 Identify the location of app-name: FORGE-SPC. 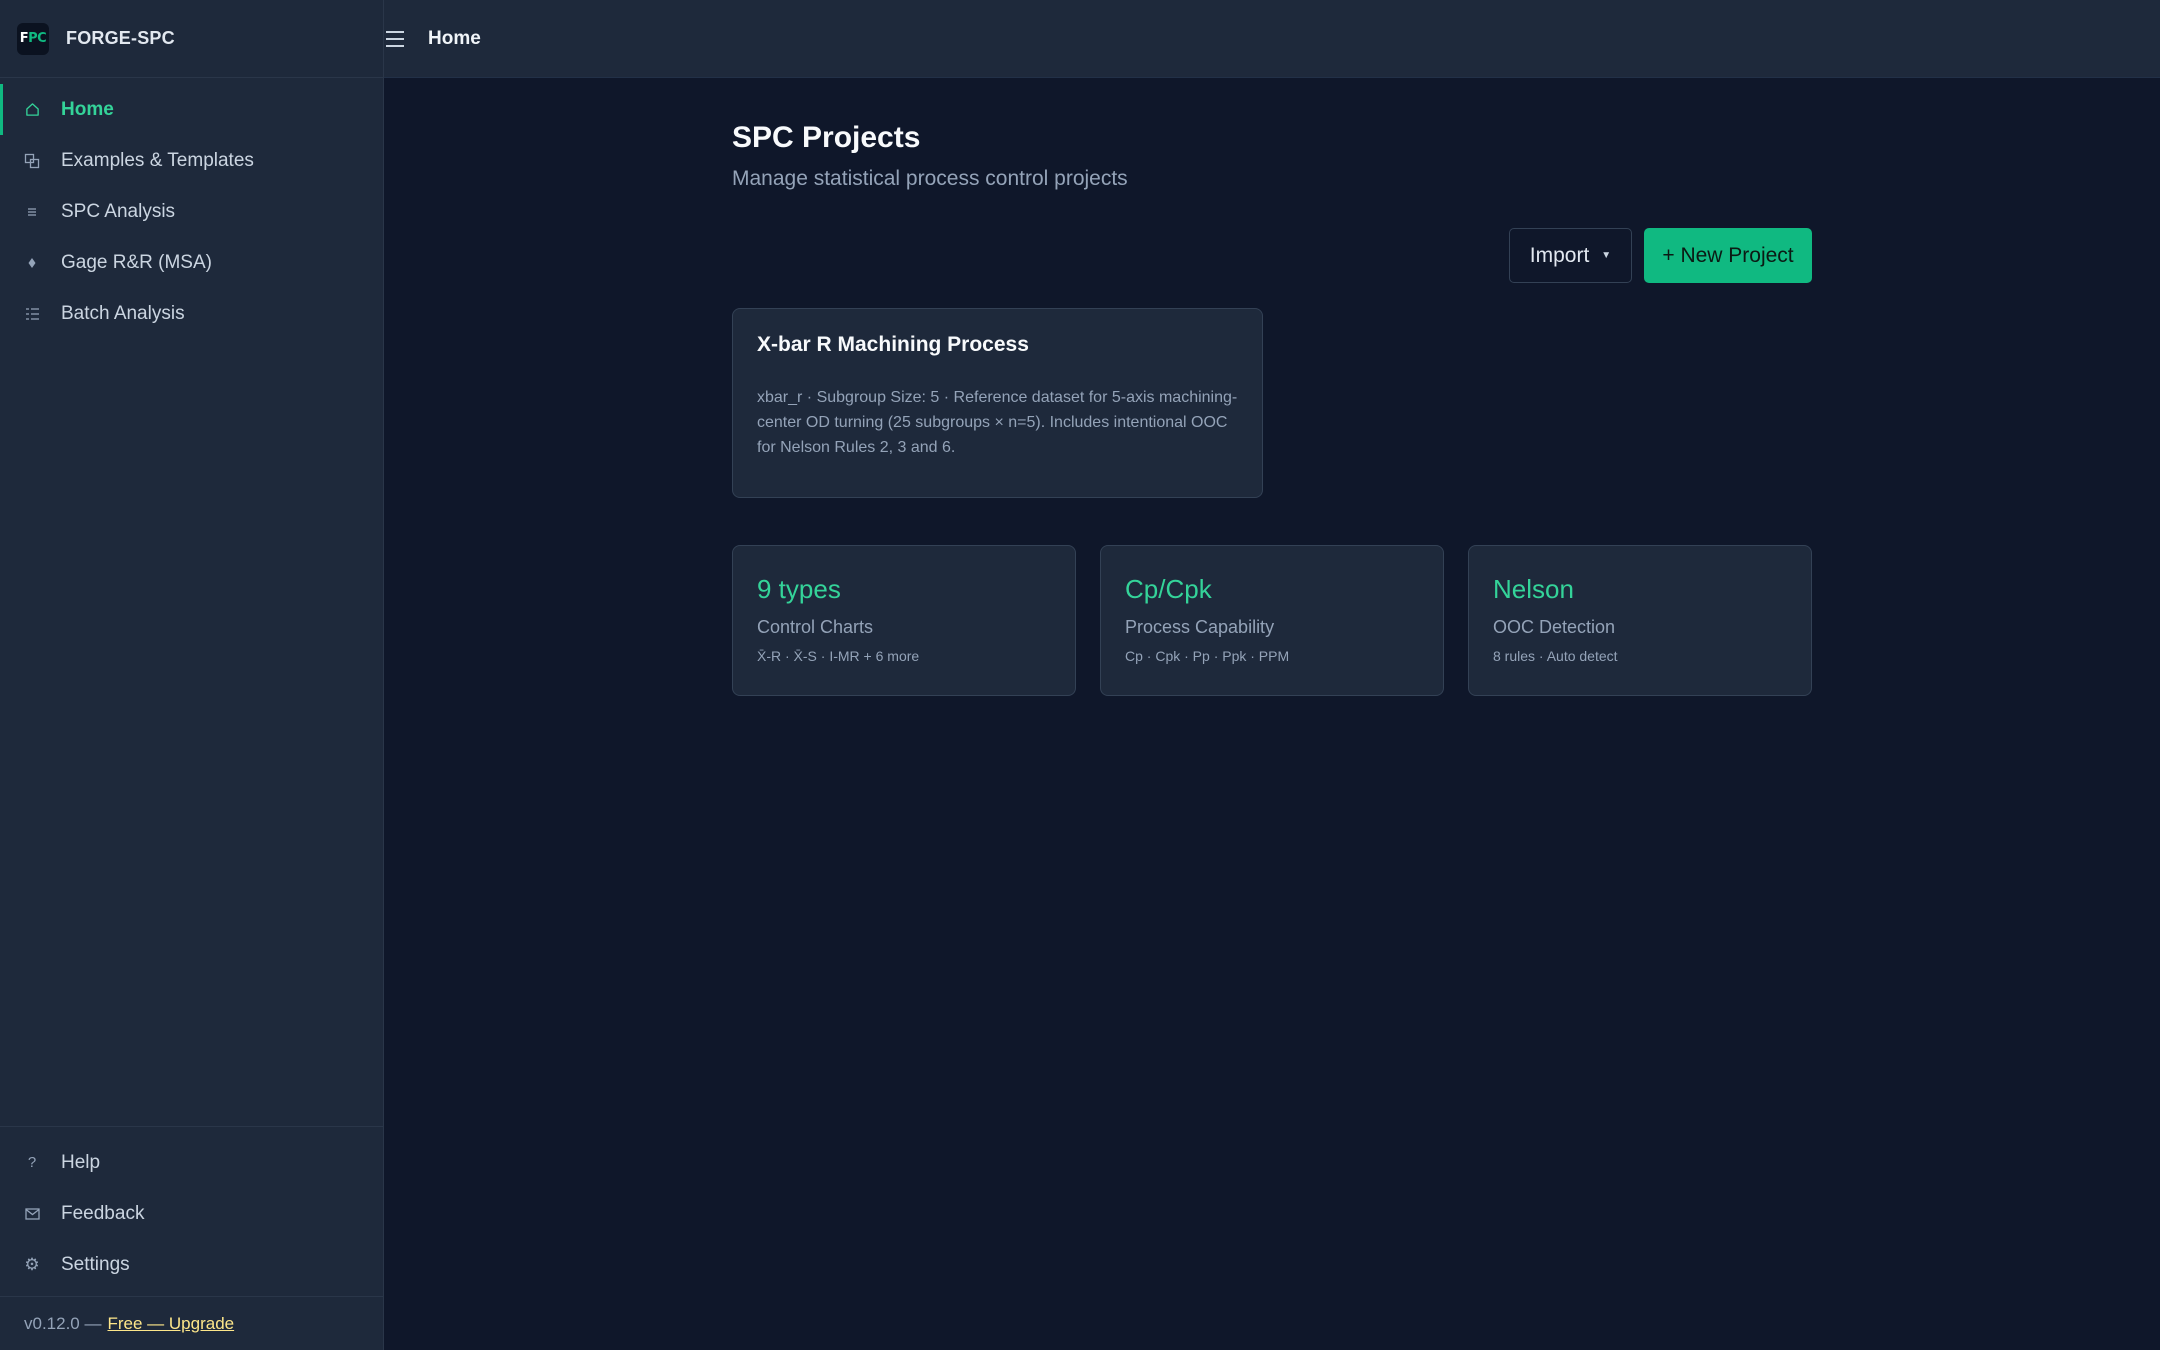
(120, 38).